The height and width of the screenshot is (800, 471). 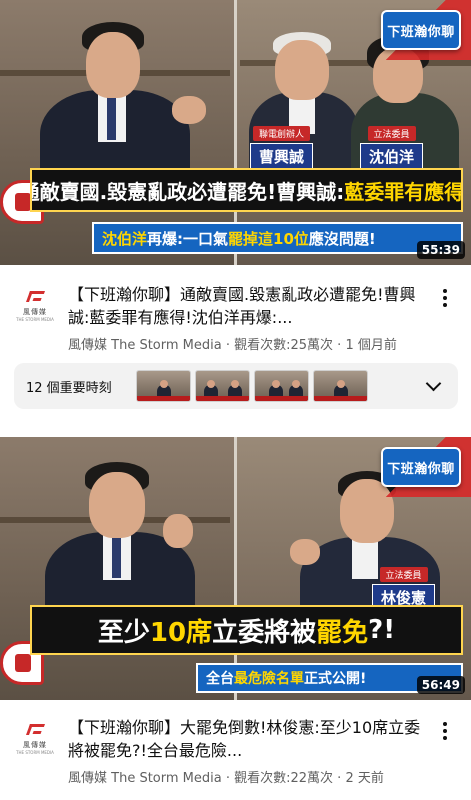 What do you see at coordinates (282, 156) in the screenshot?
I see `guest-name: 曹興誠` at bounding box center [282, 156].